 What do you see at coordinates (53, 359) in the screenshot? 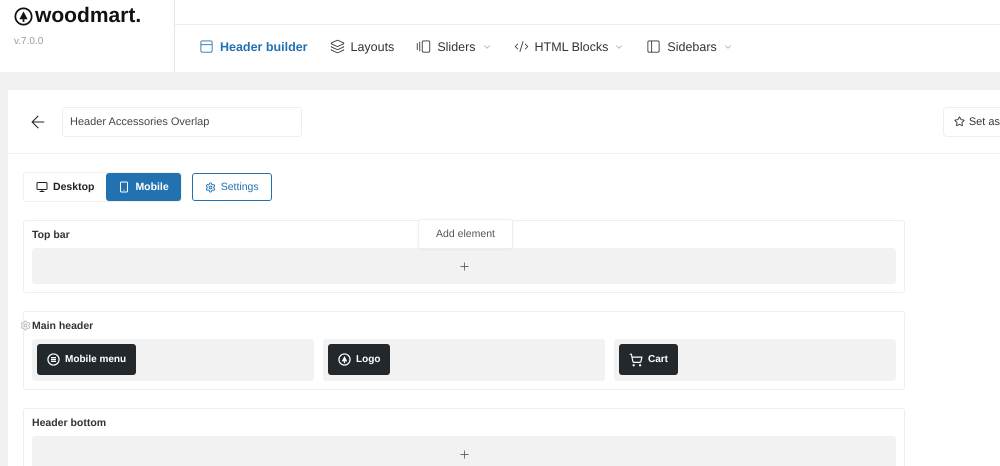
I see `menu-icon` at bounding box center [53, 359].